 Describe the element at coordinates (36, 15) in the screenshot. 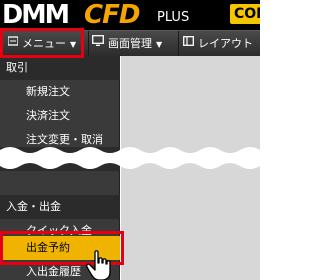

I see `dmm-logo: DMM` at that location.